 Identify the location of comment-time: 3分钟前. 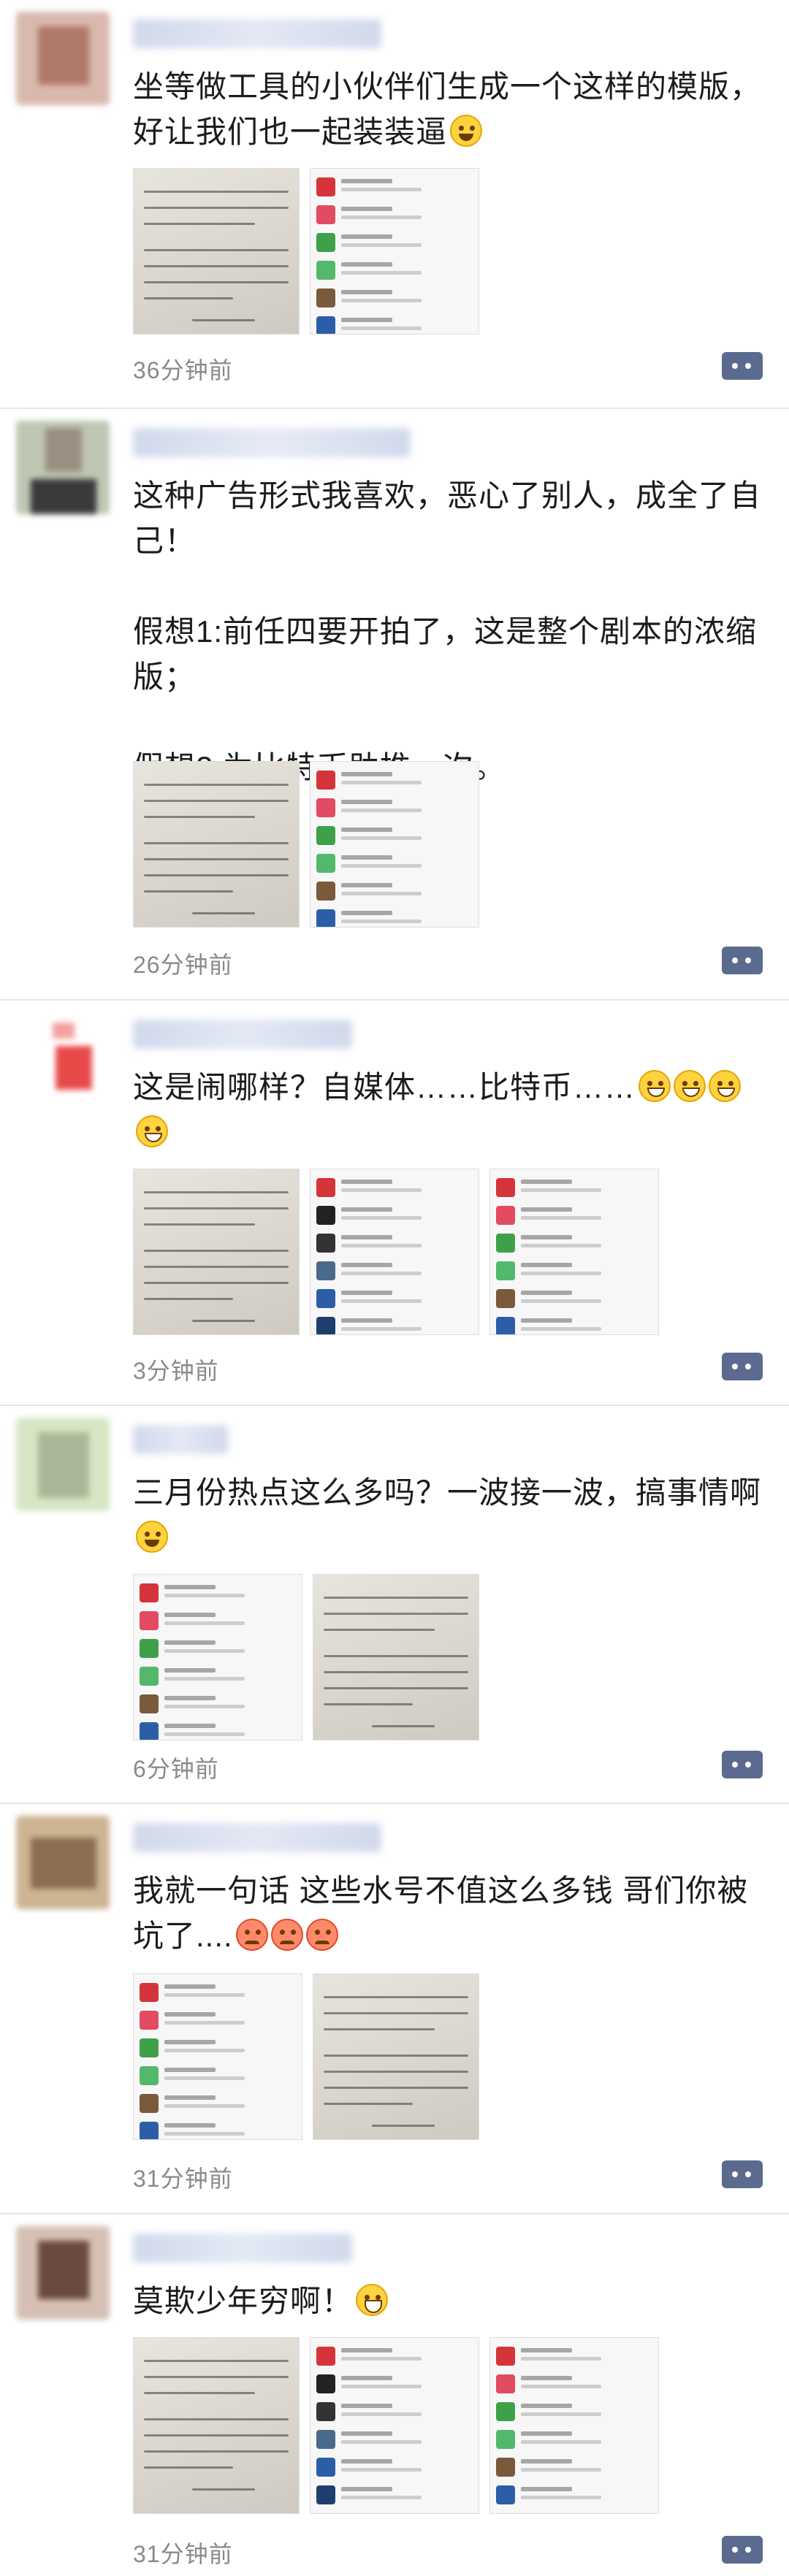
(176, 1371).